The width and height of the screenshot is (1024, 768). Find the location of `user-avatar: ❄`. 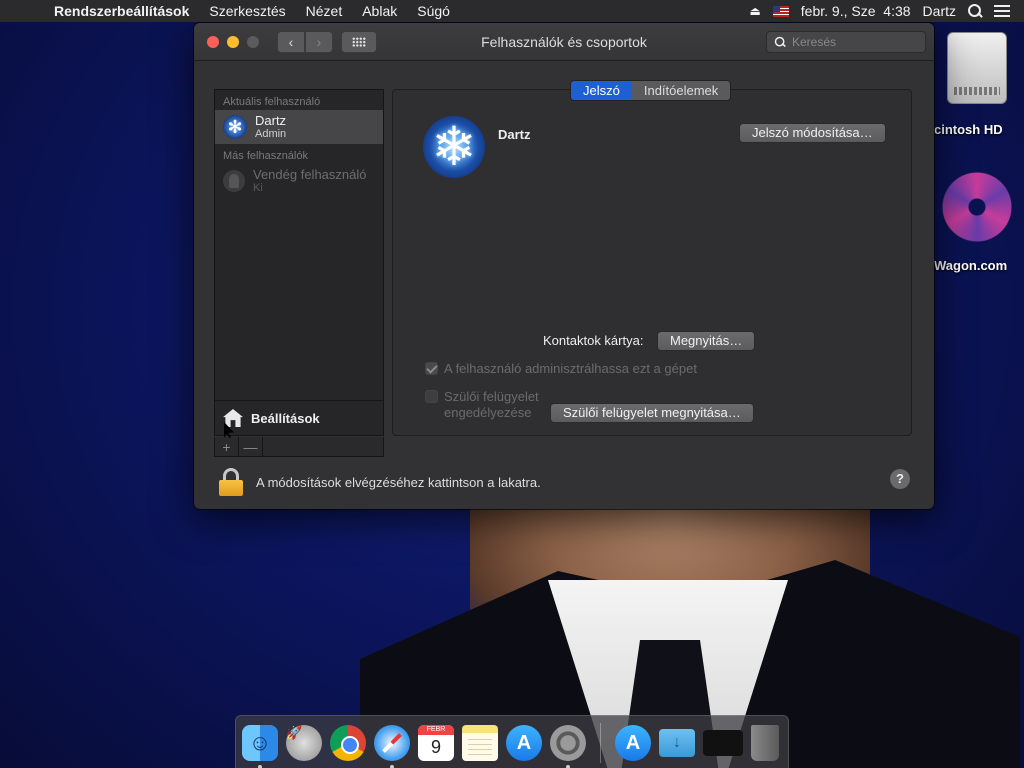

user-avatar: ❄ is located at coordinates (454, 147).